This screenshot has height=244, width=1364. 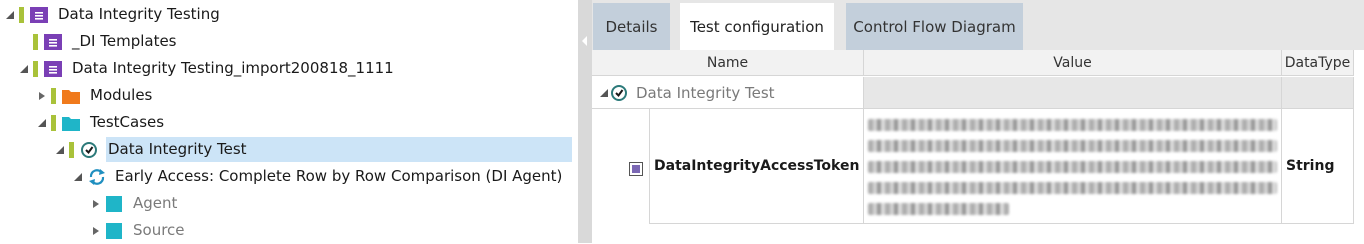 I want to click on column-header-name: Name, so click(x=728, y=63).